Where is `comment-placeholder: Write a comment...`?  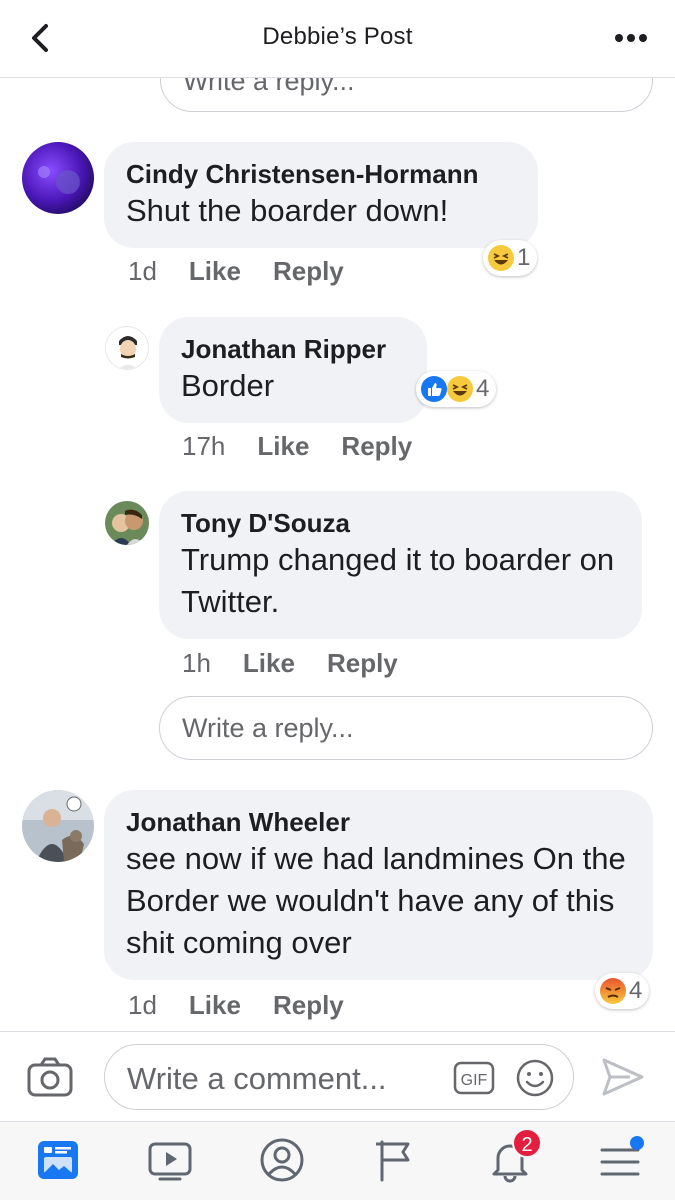 comment-placeholder: Write a comment... is located at coordinates (257, 1078).